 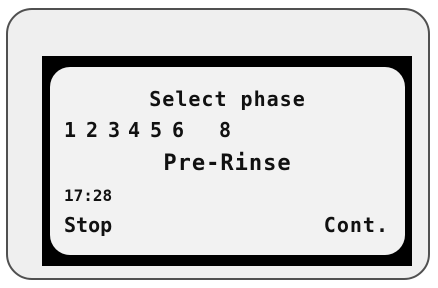 What do you see at coordinates (147, 131) in the screenshot?
I see `phase-list: 1 2 3 4 5 6 8` at bounding box center [147, 131].